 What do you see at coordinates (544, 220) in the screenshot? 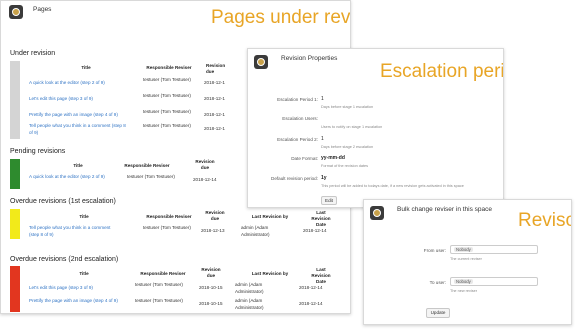
I see `revisors-overlay-title: Revisors` at bounding box center [544, 220].